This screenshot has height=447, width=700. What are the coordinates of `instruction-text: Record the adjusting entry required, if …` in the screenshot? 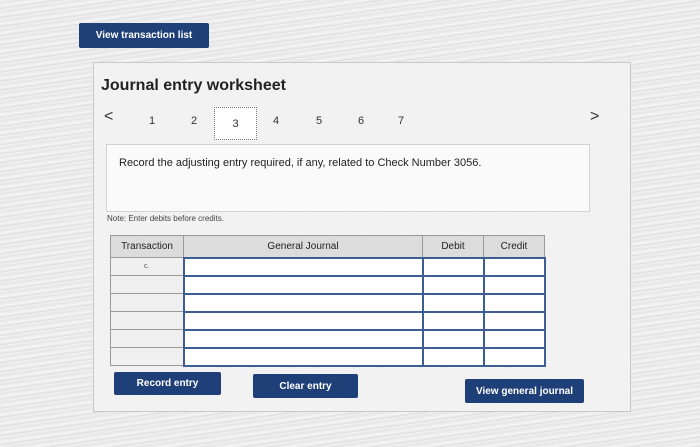 It's located at (300, 163).